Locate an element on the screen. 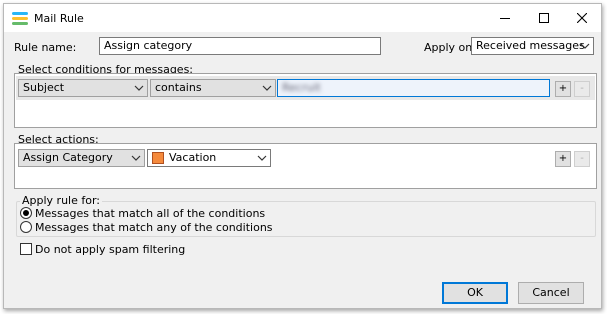 The width and height of the screenshot is (607, 314). minimize-icon is located at coordinates (505, 18).